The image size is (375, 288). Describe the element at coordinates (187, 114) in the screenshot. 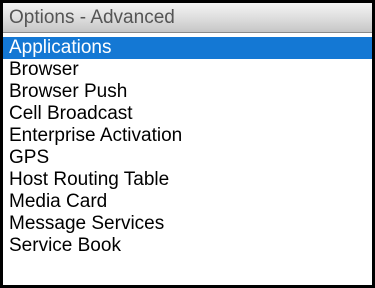

I see `list-item-cell-broadcast: Cell Broadcast` at that location.